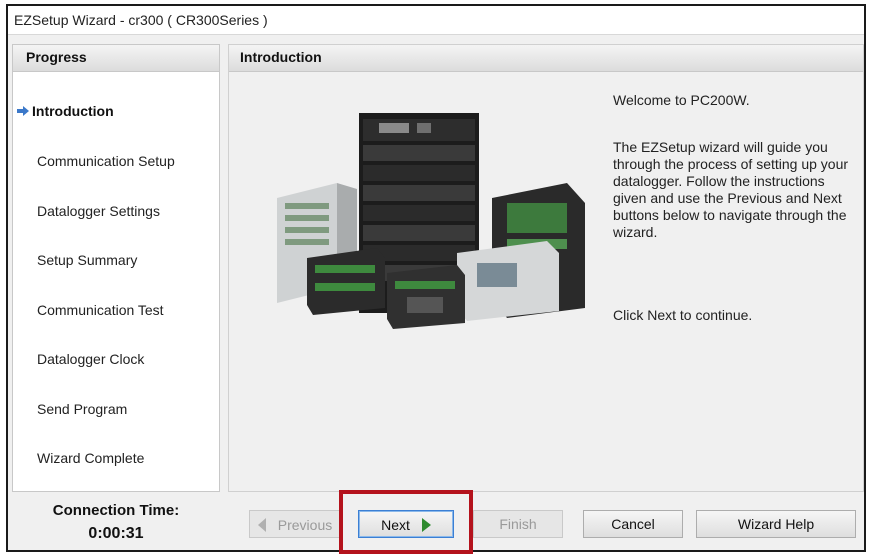  What do you see at coordinates (100, 310) in the screenshot?
I see `step-communication-test: Communication Test` at bounding box center [100, 310].